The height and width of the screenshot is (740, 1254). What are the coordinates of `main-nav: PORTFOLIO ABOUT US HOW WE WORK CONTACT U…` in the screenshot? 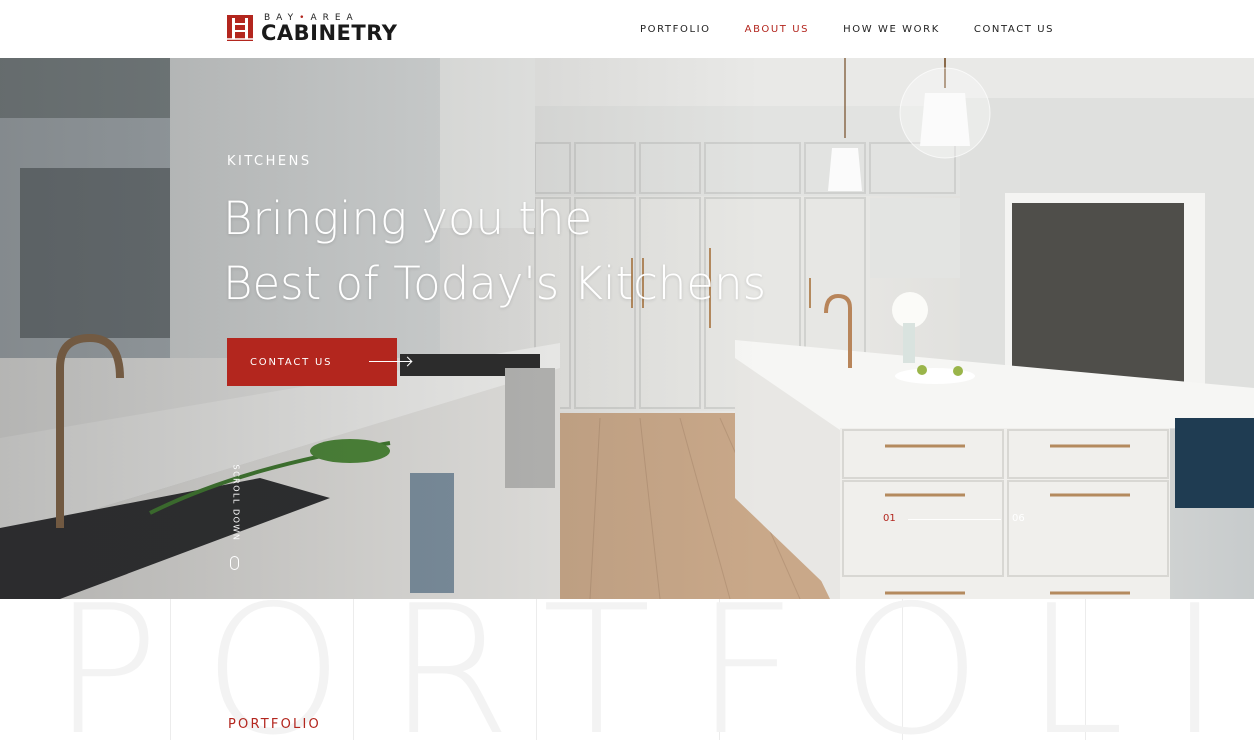 It's located at (864, 29).